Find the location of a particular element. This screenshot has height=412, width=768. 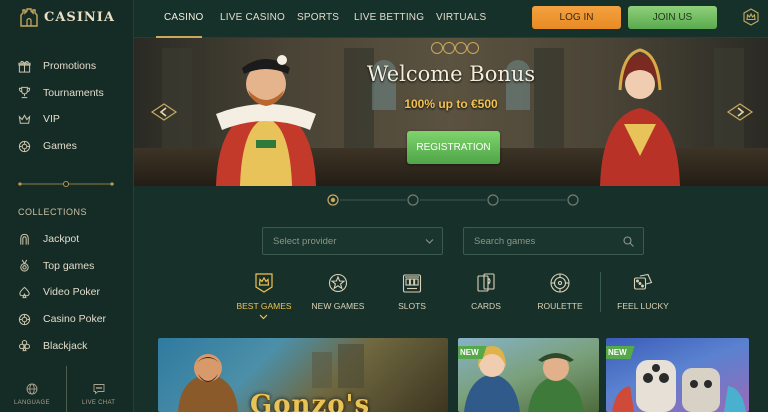

sidebar-item-label: Promotions is located at coordinates (70, 66).